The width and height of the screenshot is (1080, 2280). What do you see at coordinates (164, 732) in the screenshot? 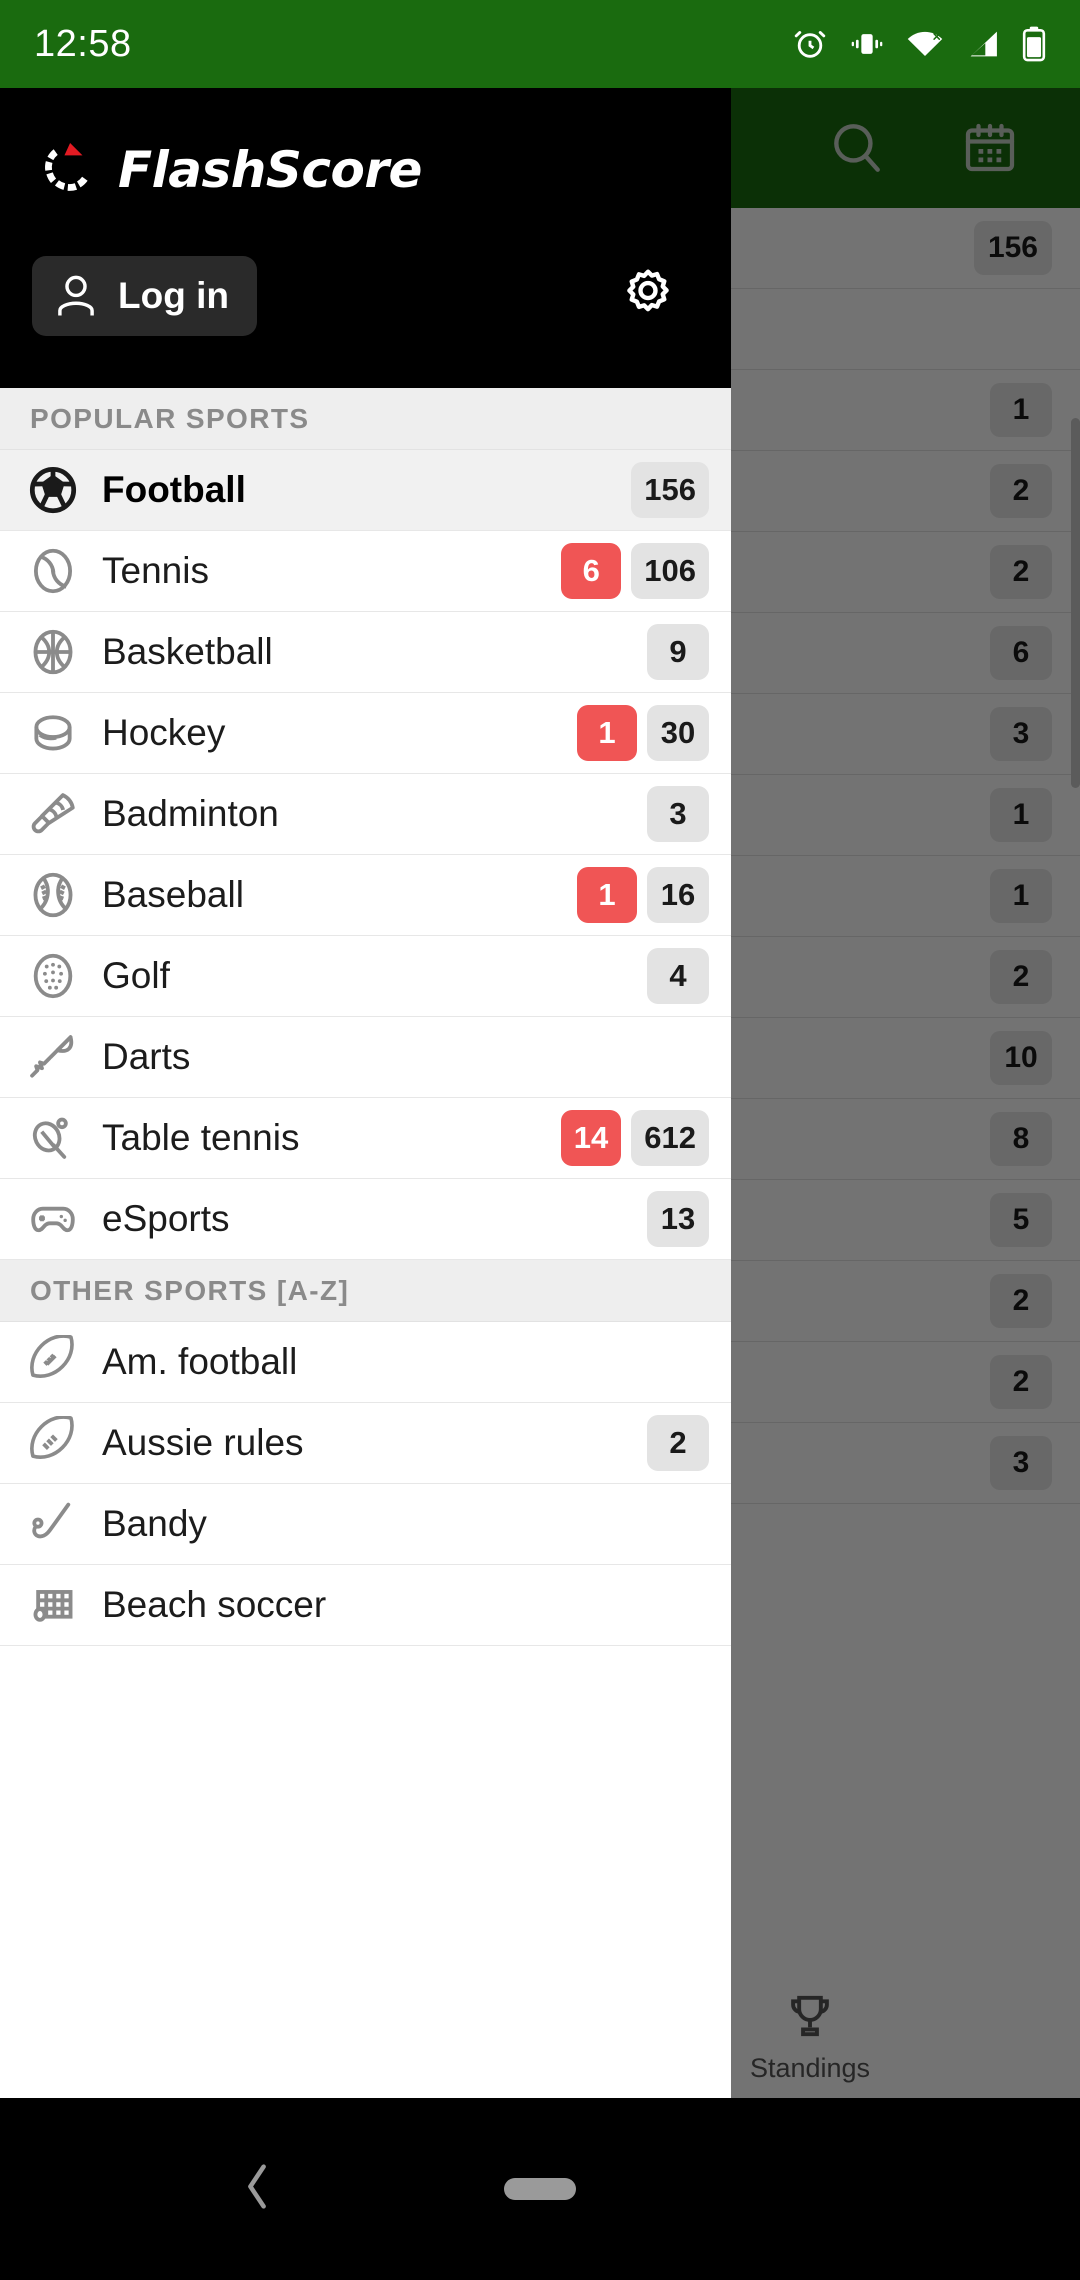
I see `sport-label: Hockey` at bounding box center [164, 732].